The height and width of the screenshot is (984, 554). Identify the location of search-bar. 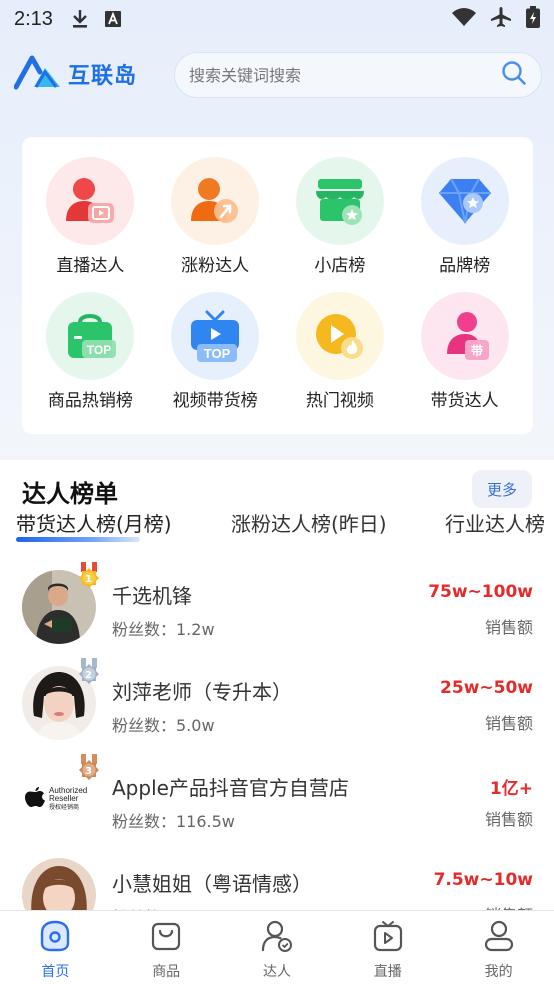
(358, 75).